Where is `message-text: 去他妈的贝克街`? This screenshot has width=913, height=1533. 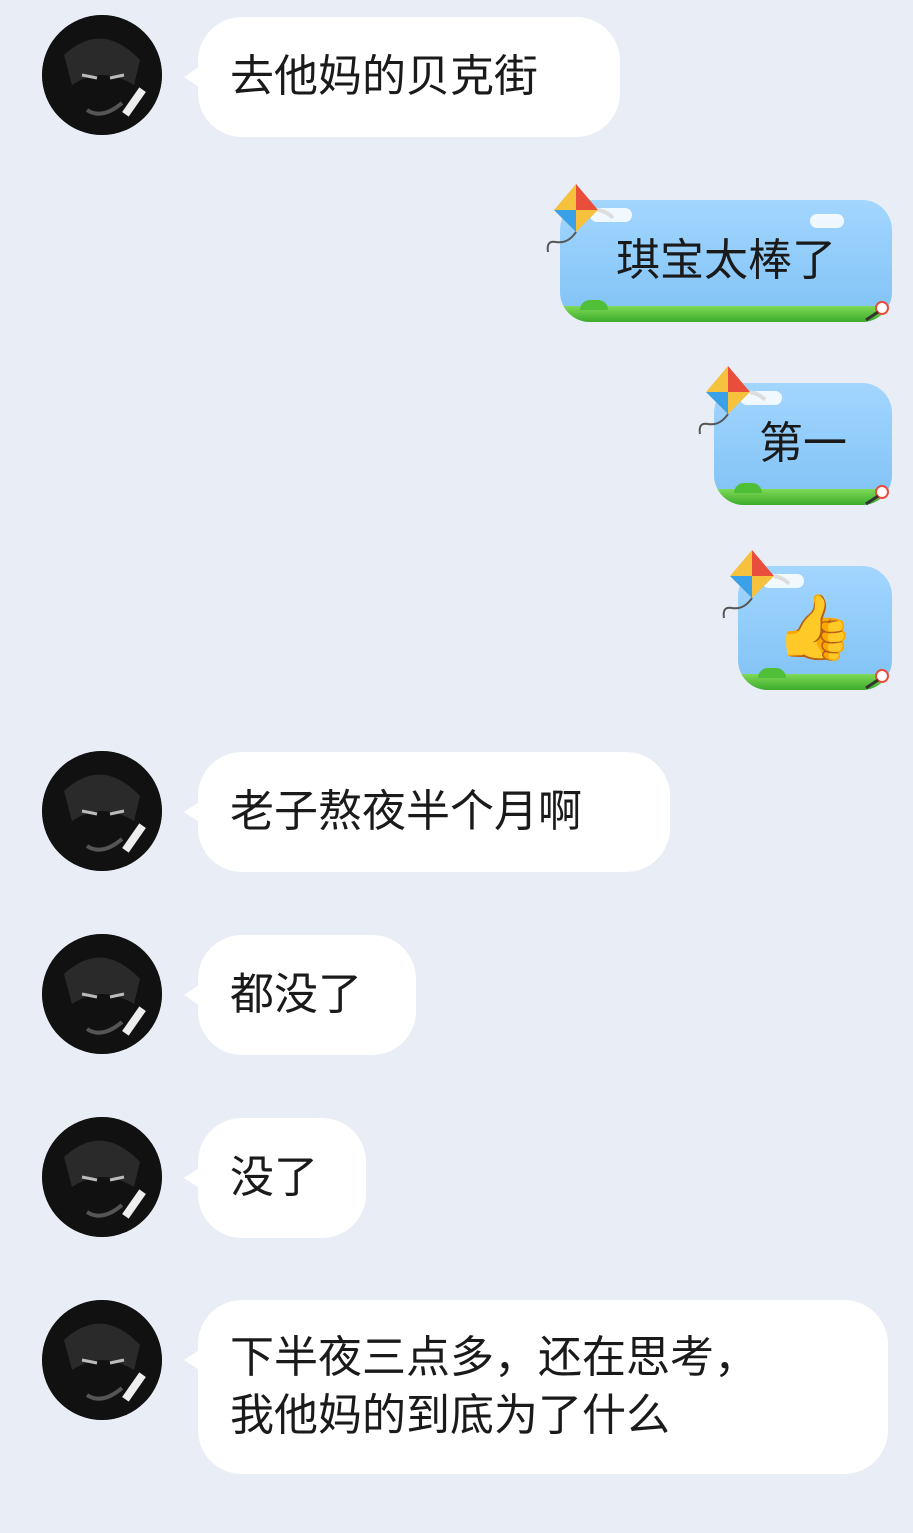
message-text: 去他妈的贝克街 is located at coordinates (384, 76).